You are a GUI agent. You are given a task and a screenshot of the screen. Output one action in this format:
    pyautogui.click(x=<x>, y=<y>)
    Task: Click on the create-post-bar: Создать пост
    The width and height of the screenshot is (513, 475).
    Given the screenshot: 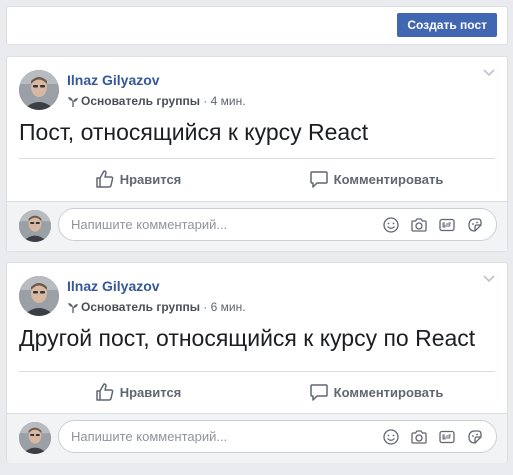 What is the action you would take?
    pyautogui.click(x=257, y=25)
    